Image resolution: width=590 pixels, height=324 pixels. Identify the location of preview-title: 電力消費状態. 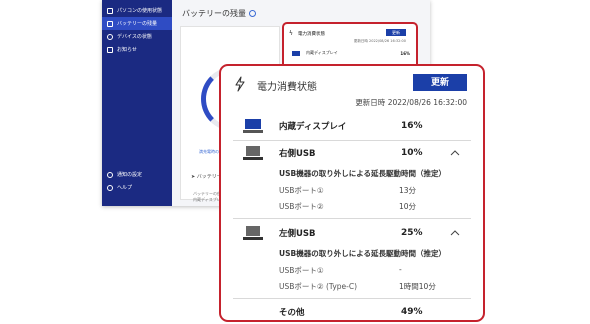
(311, 34).